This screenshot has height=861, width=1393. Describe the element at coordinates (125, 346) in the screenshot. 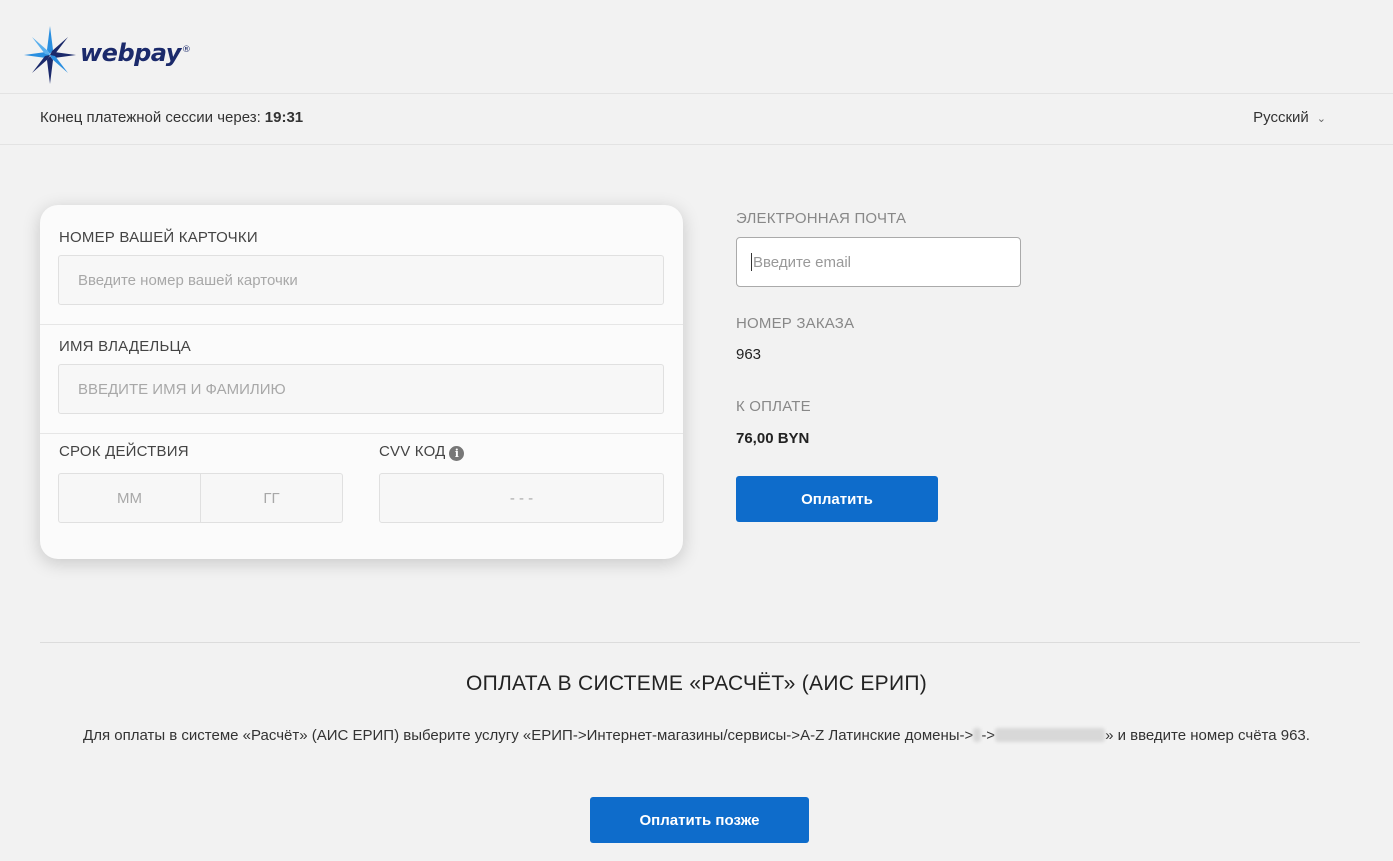

I see `holder-name-label: ИМЯ ВЛАДЕЛЬЦА` at that location.